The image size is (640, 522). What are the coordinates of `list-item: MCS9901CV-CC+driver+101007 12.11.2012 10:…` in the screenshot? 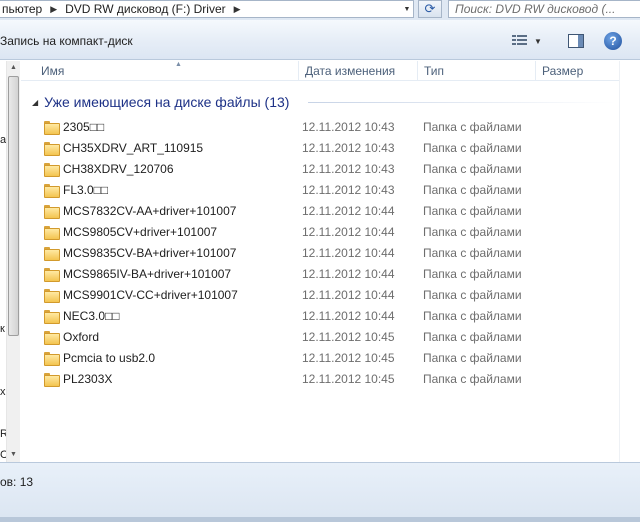 It's located at (320, 295).